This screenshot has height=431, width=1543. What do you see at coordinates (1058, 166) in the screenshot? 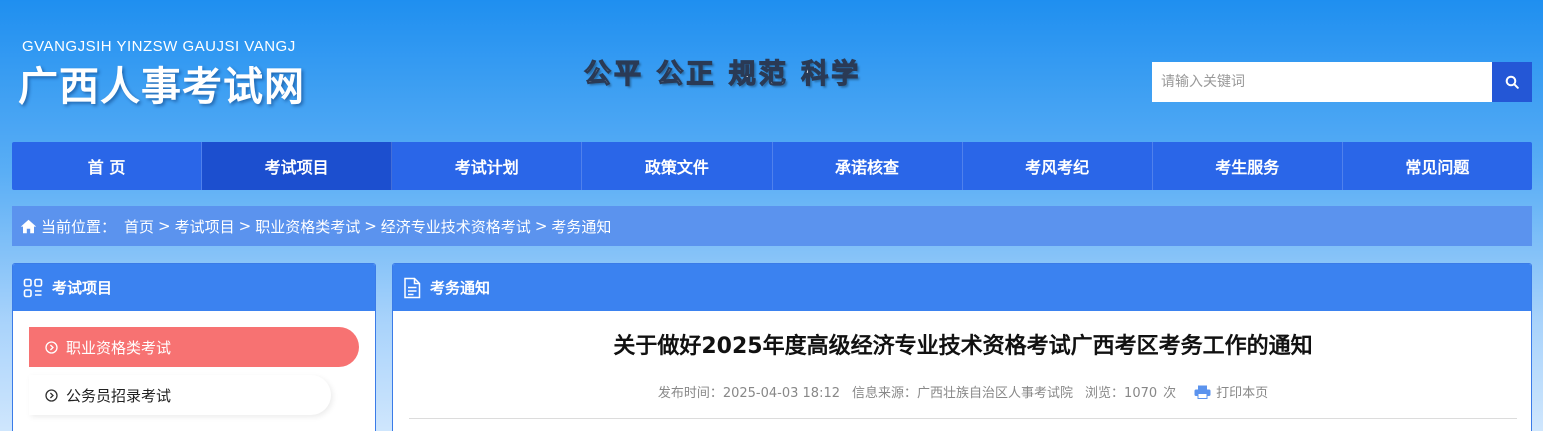
I see `nav-exam-discipline: 考风考纪` at bounding box center [1058, 166].